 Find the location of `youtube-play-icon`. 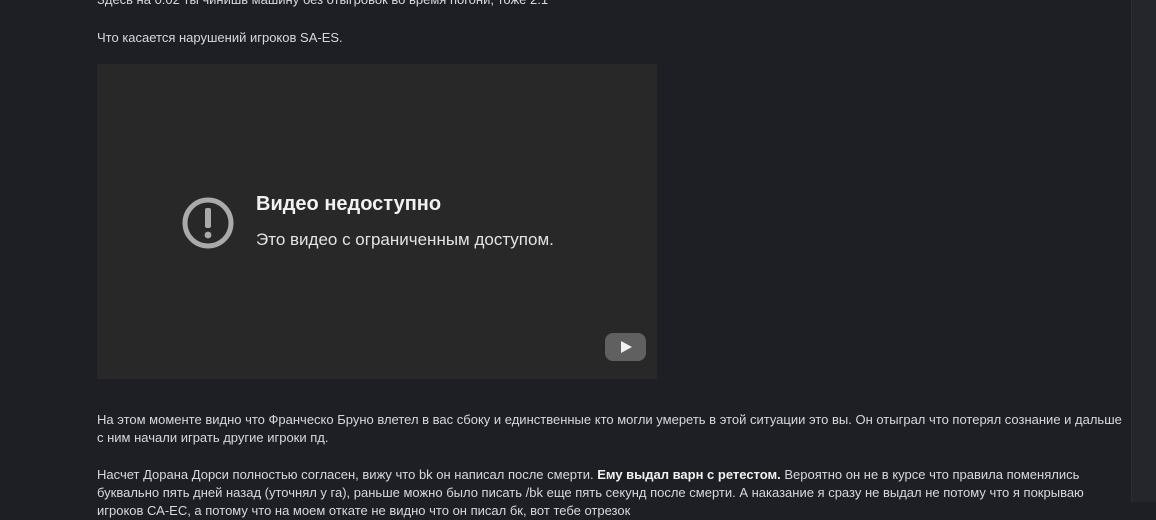

youtube-play-icon is located at coordinates (625, 347).